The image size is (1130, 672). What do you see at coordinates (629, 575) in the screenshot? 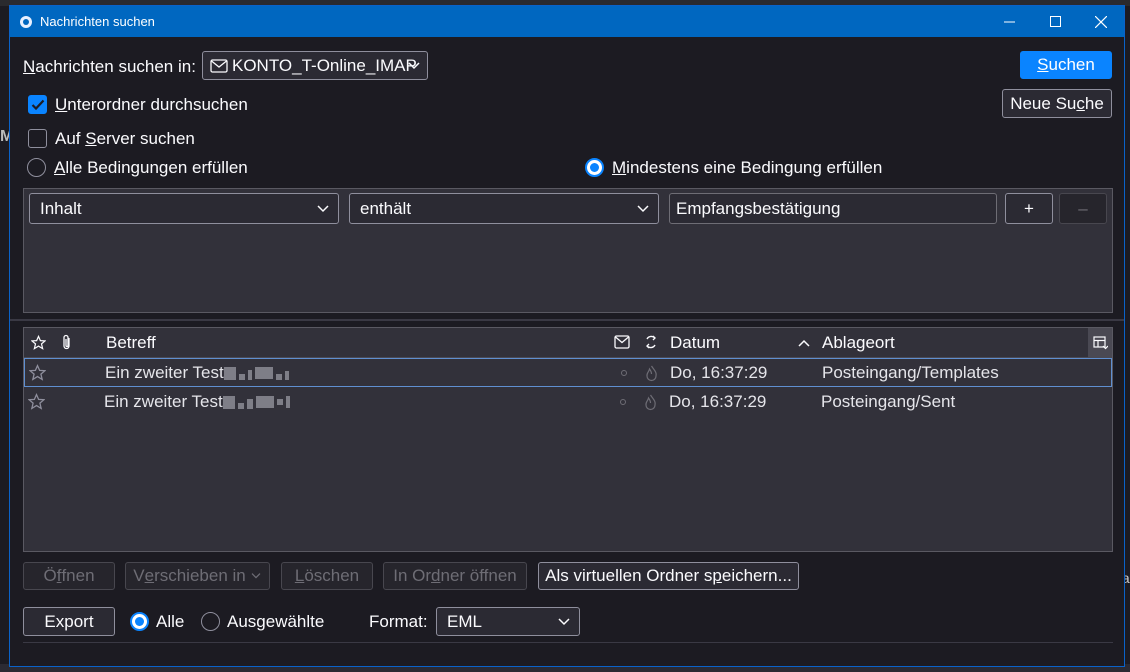
I see `button-label: Als virtuellen Ordner s` at bounding box center [629, 575].